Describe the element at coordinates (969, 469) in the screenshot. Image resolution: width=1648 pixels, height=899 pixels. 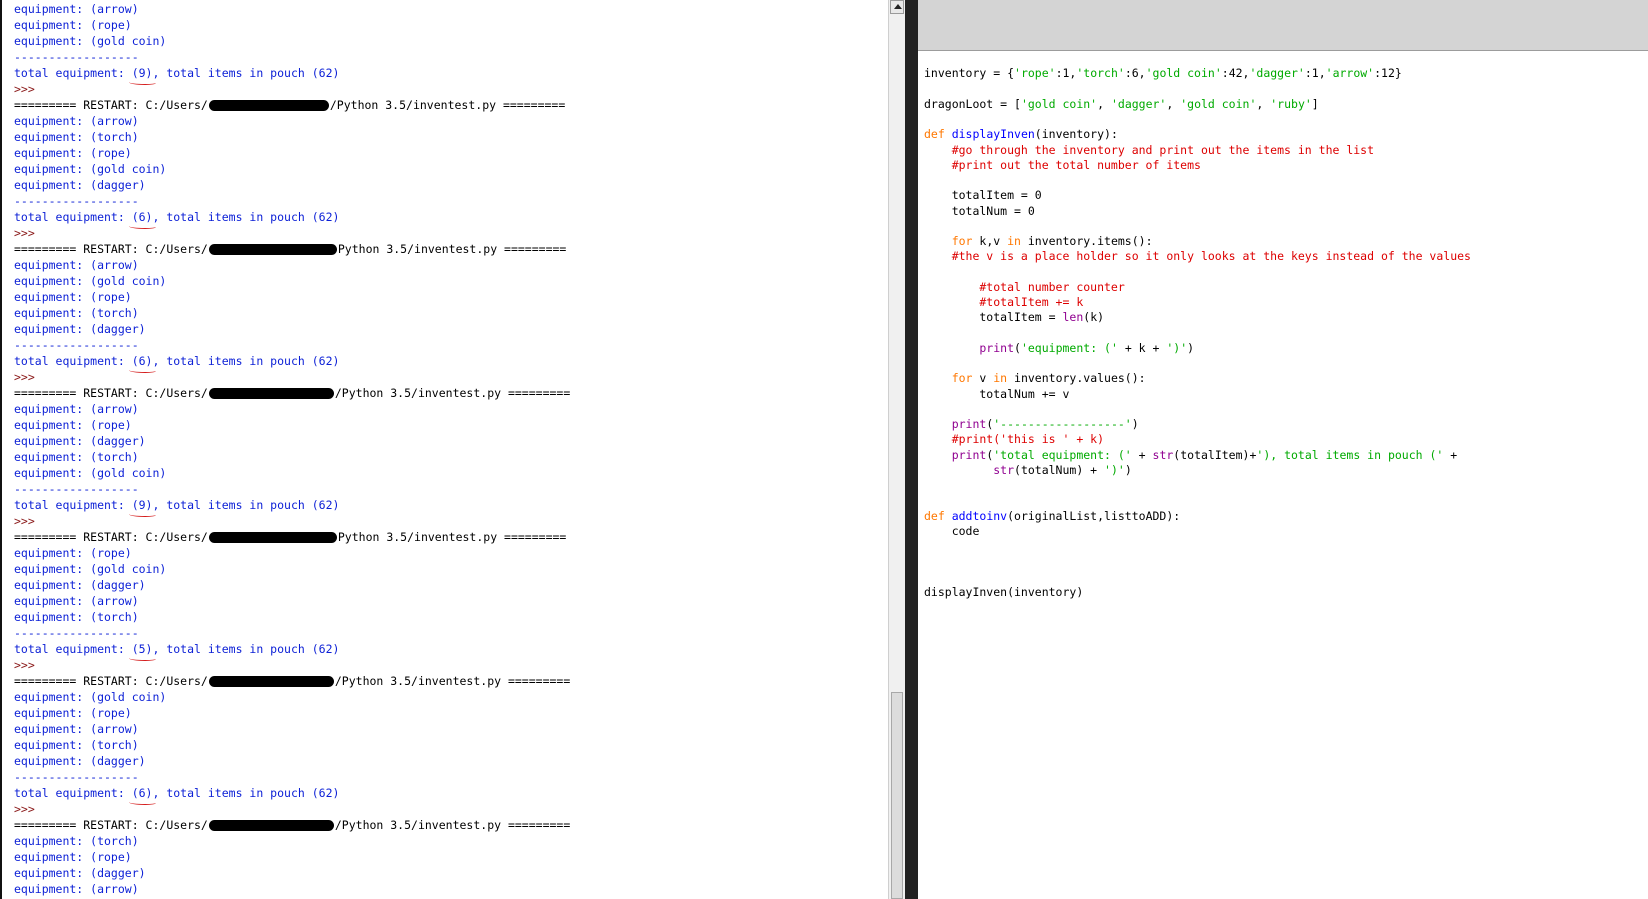
I see `code-token-bi: str` at that location.